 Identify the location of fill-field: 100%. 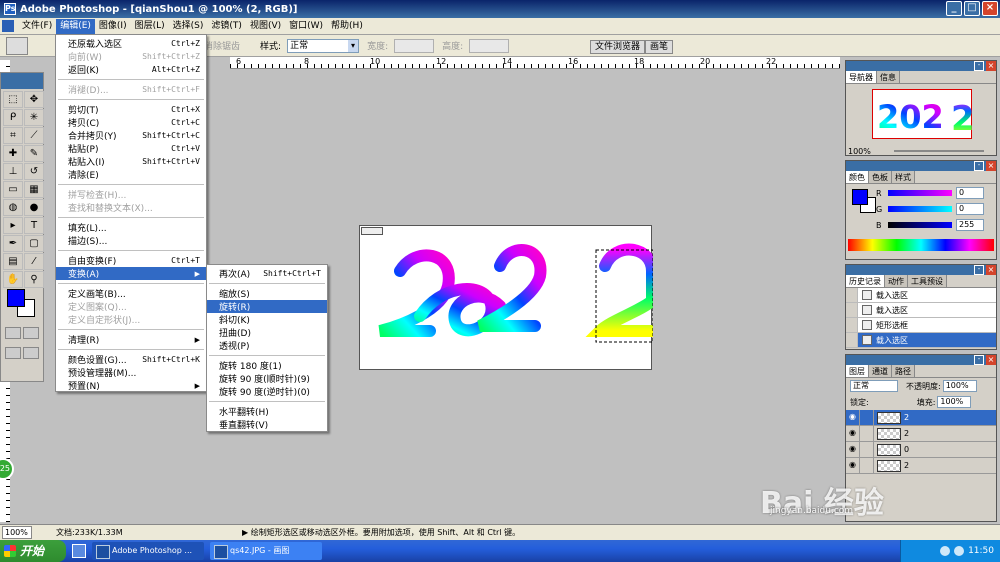
(954, 402).